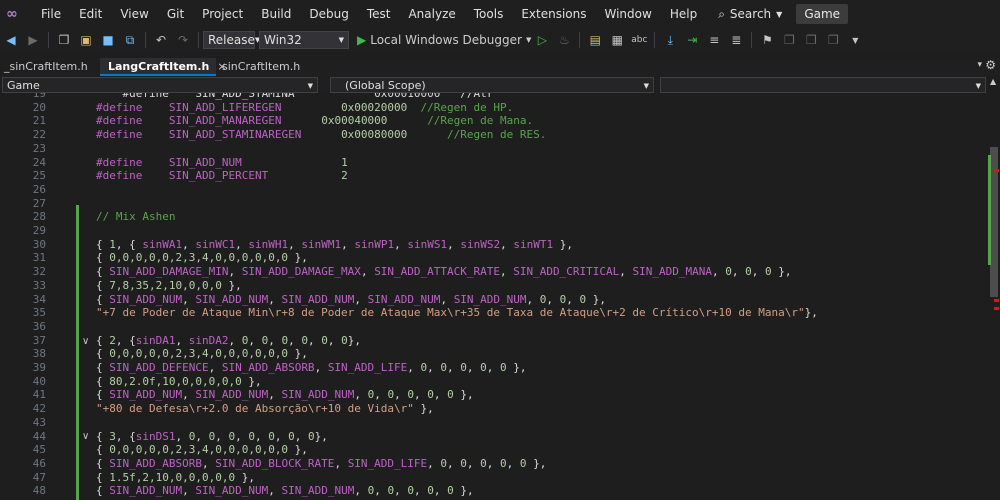 Image resolution: width=1000 pixels, height=500 pixels. Describe the element at coordinates (855, 40) in the screenshot. I see `toolbar-overflow-icon: ▼` at that location.